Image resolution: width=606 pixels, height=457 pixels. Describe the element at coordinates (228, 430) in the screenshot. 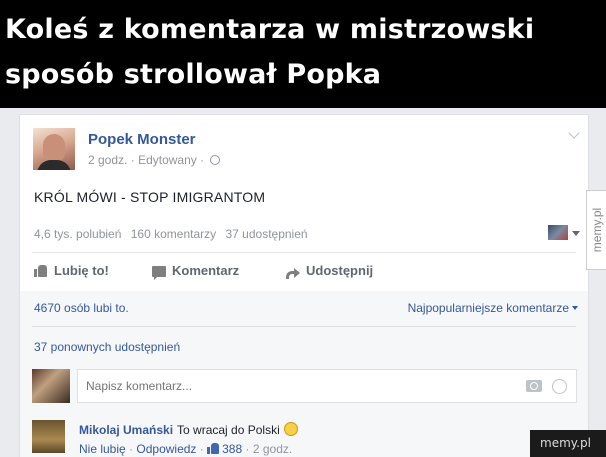

I see `comment-text: To wracaj do Polski` at that location.